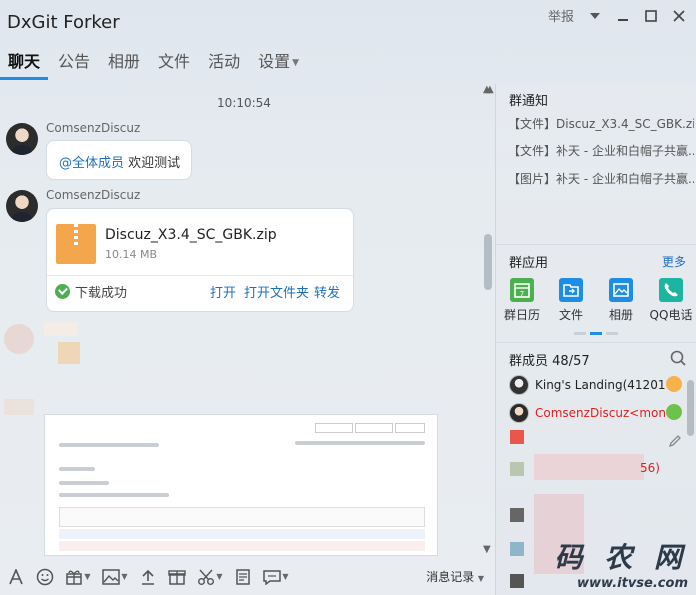  What do you see at coordinates (570, 315) in the screenshot?
I see `app-label: 文件` at bounding box center [570, 315].